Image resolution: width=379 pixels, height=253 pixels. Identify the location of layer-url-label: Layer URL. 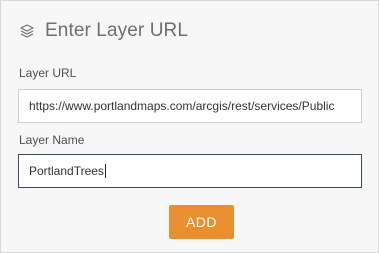
(48, 73).